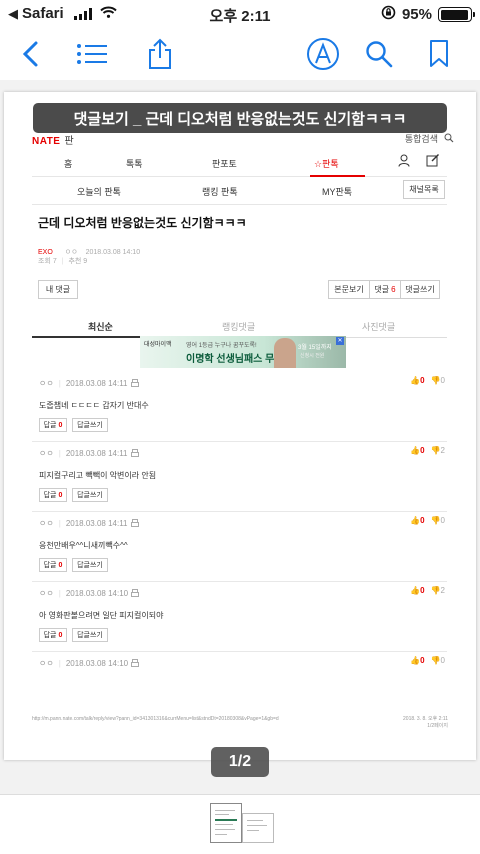 The image size is (480, 854). What do you see at coordinates (94, 405) in the screenshot?
I see `comment-text: 도줍챔녜 ㄷㄷㄷㄷ 갑자기 반대수` at bounding box center [94, 405].